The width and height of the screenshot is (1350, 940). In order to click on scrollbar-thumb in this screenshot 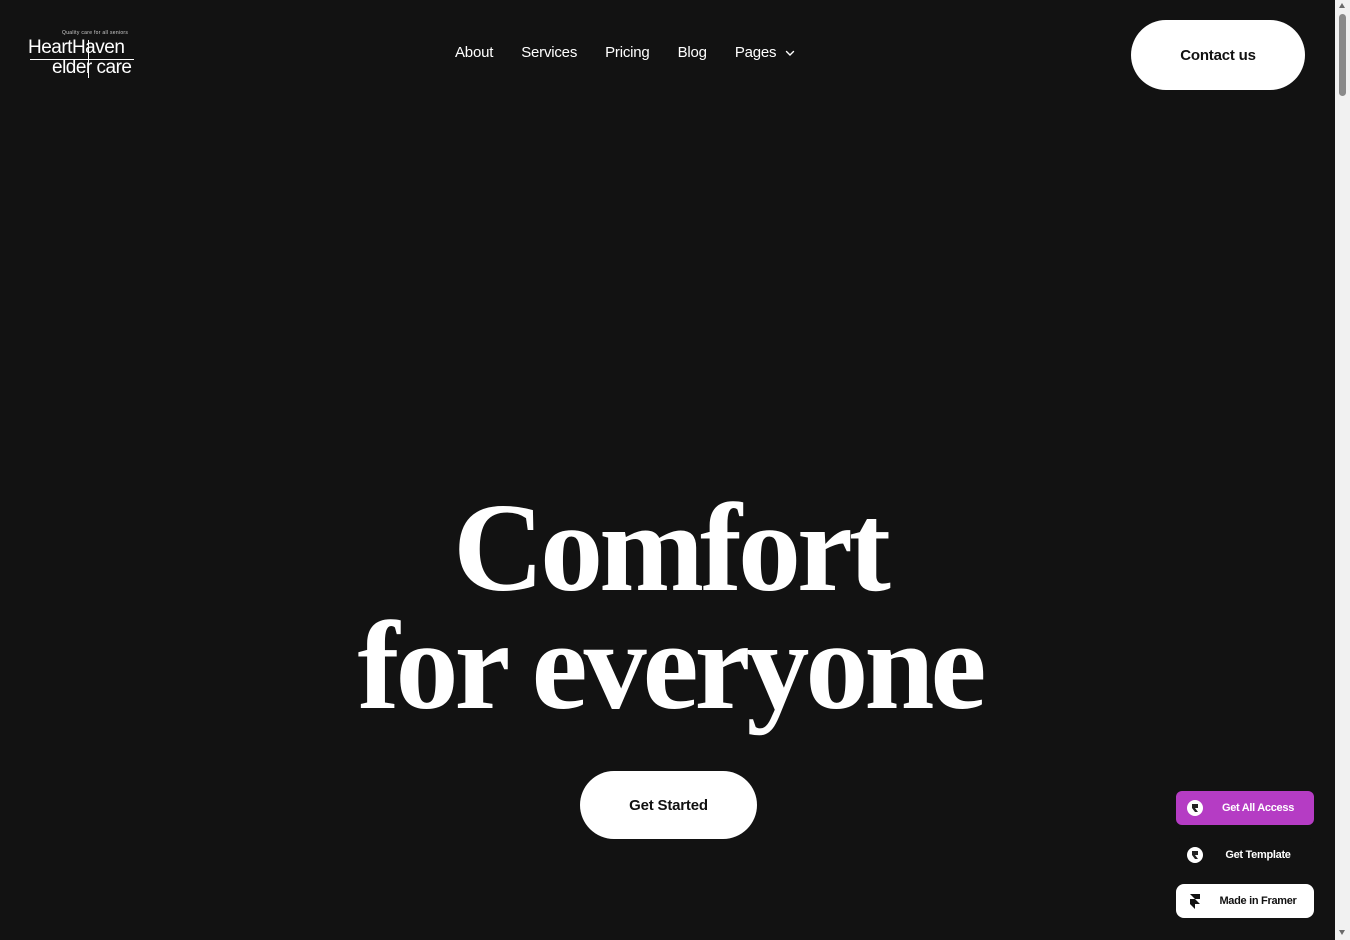, I will do `click(1342, 55)`.